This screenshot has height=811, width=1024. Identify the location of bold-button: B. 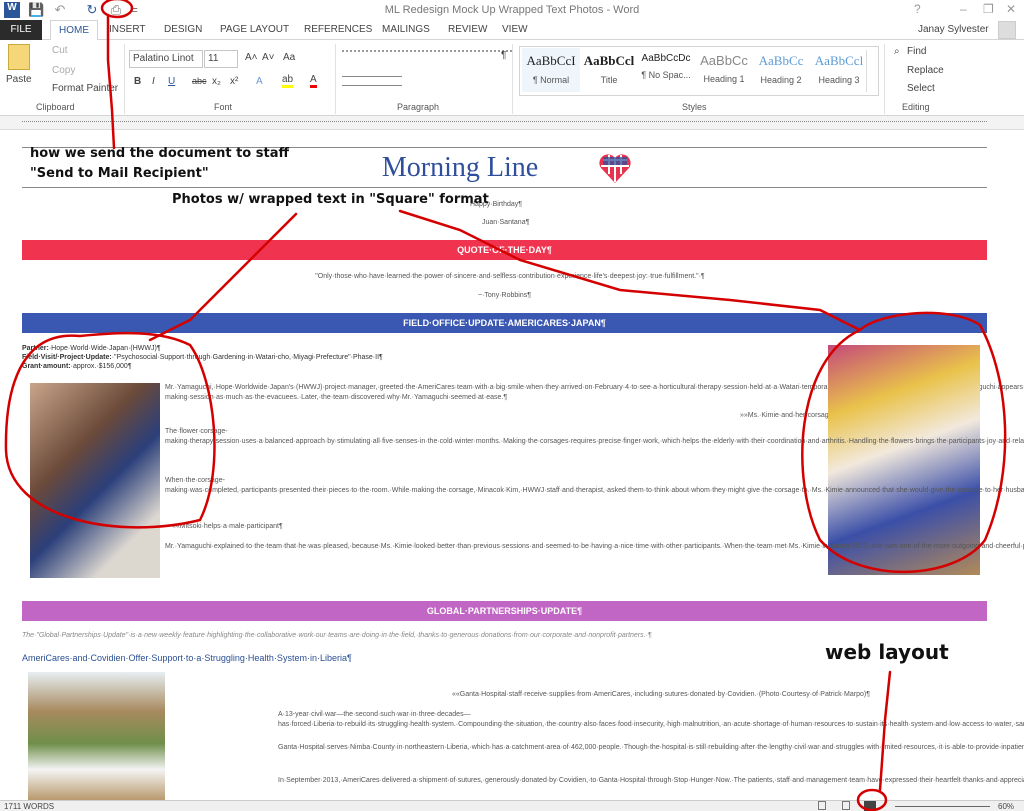
(137, 81).